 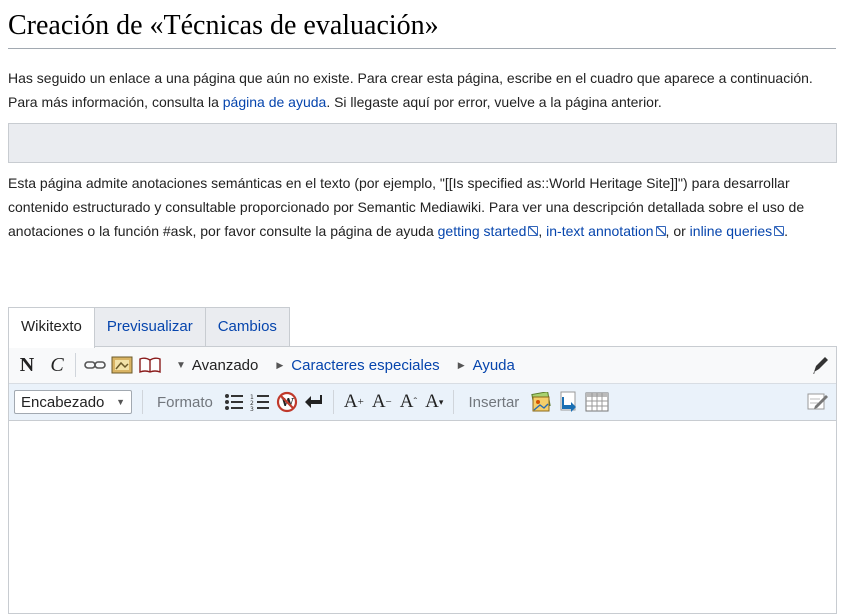 I want to click on semantic-sep-1: ,, so click(x=542, y=231).